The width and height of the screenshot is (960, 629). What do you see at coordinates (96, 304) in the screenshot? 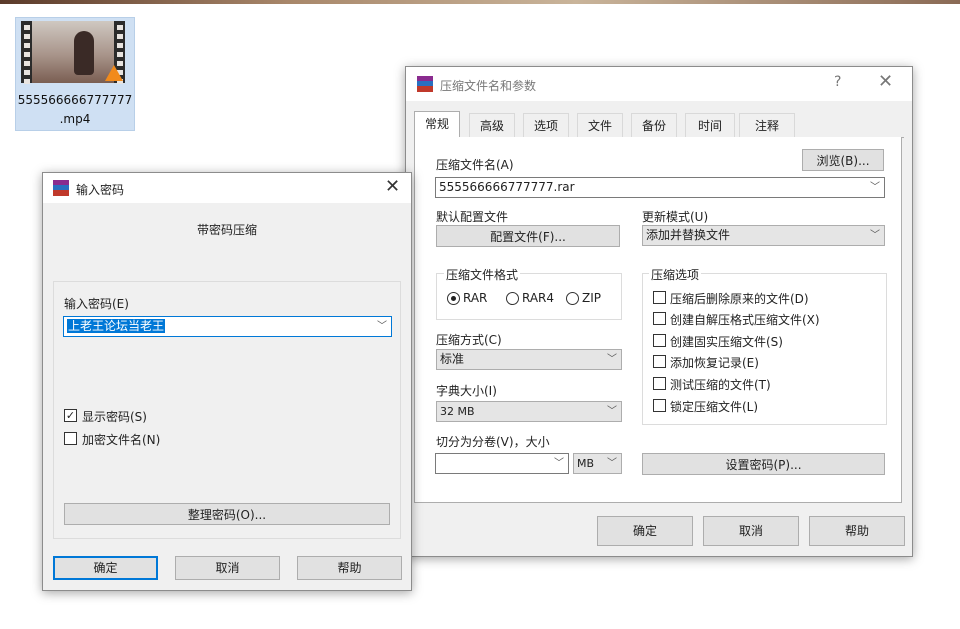
I see `password-label: 输入密码(E)` at bounding box center [96, 304].